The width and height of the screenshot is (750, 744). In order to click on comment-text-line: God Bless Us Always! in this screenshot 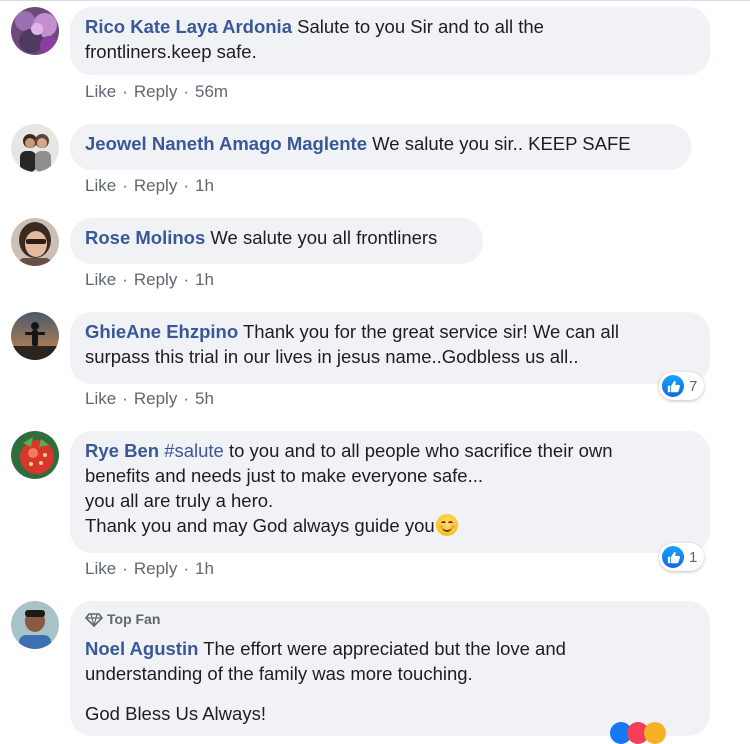, I will do `click(175, 713)`.